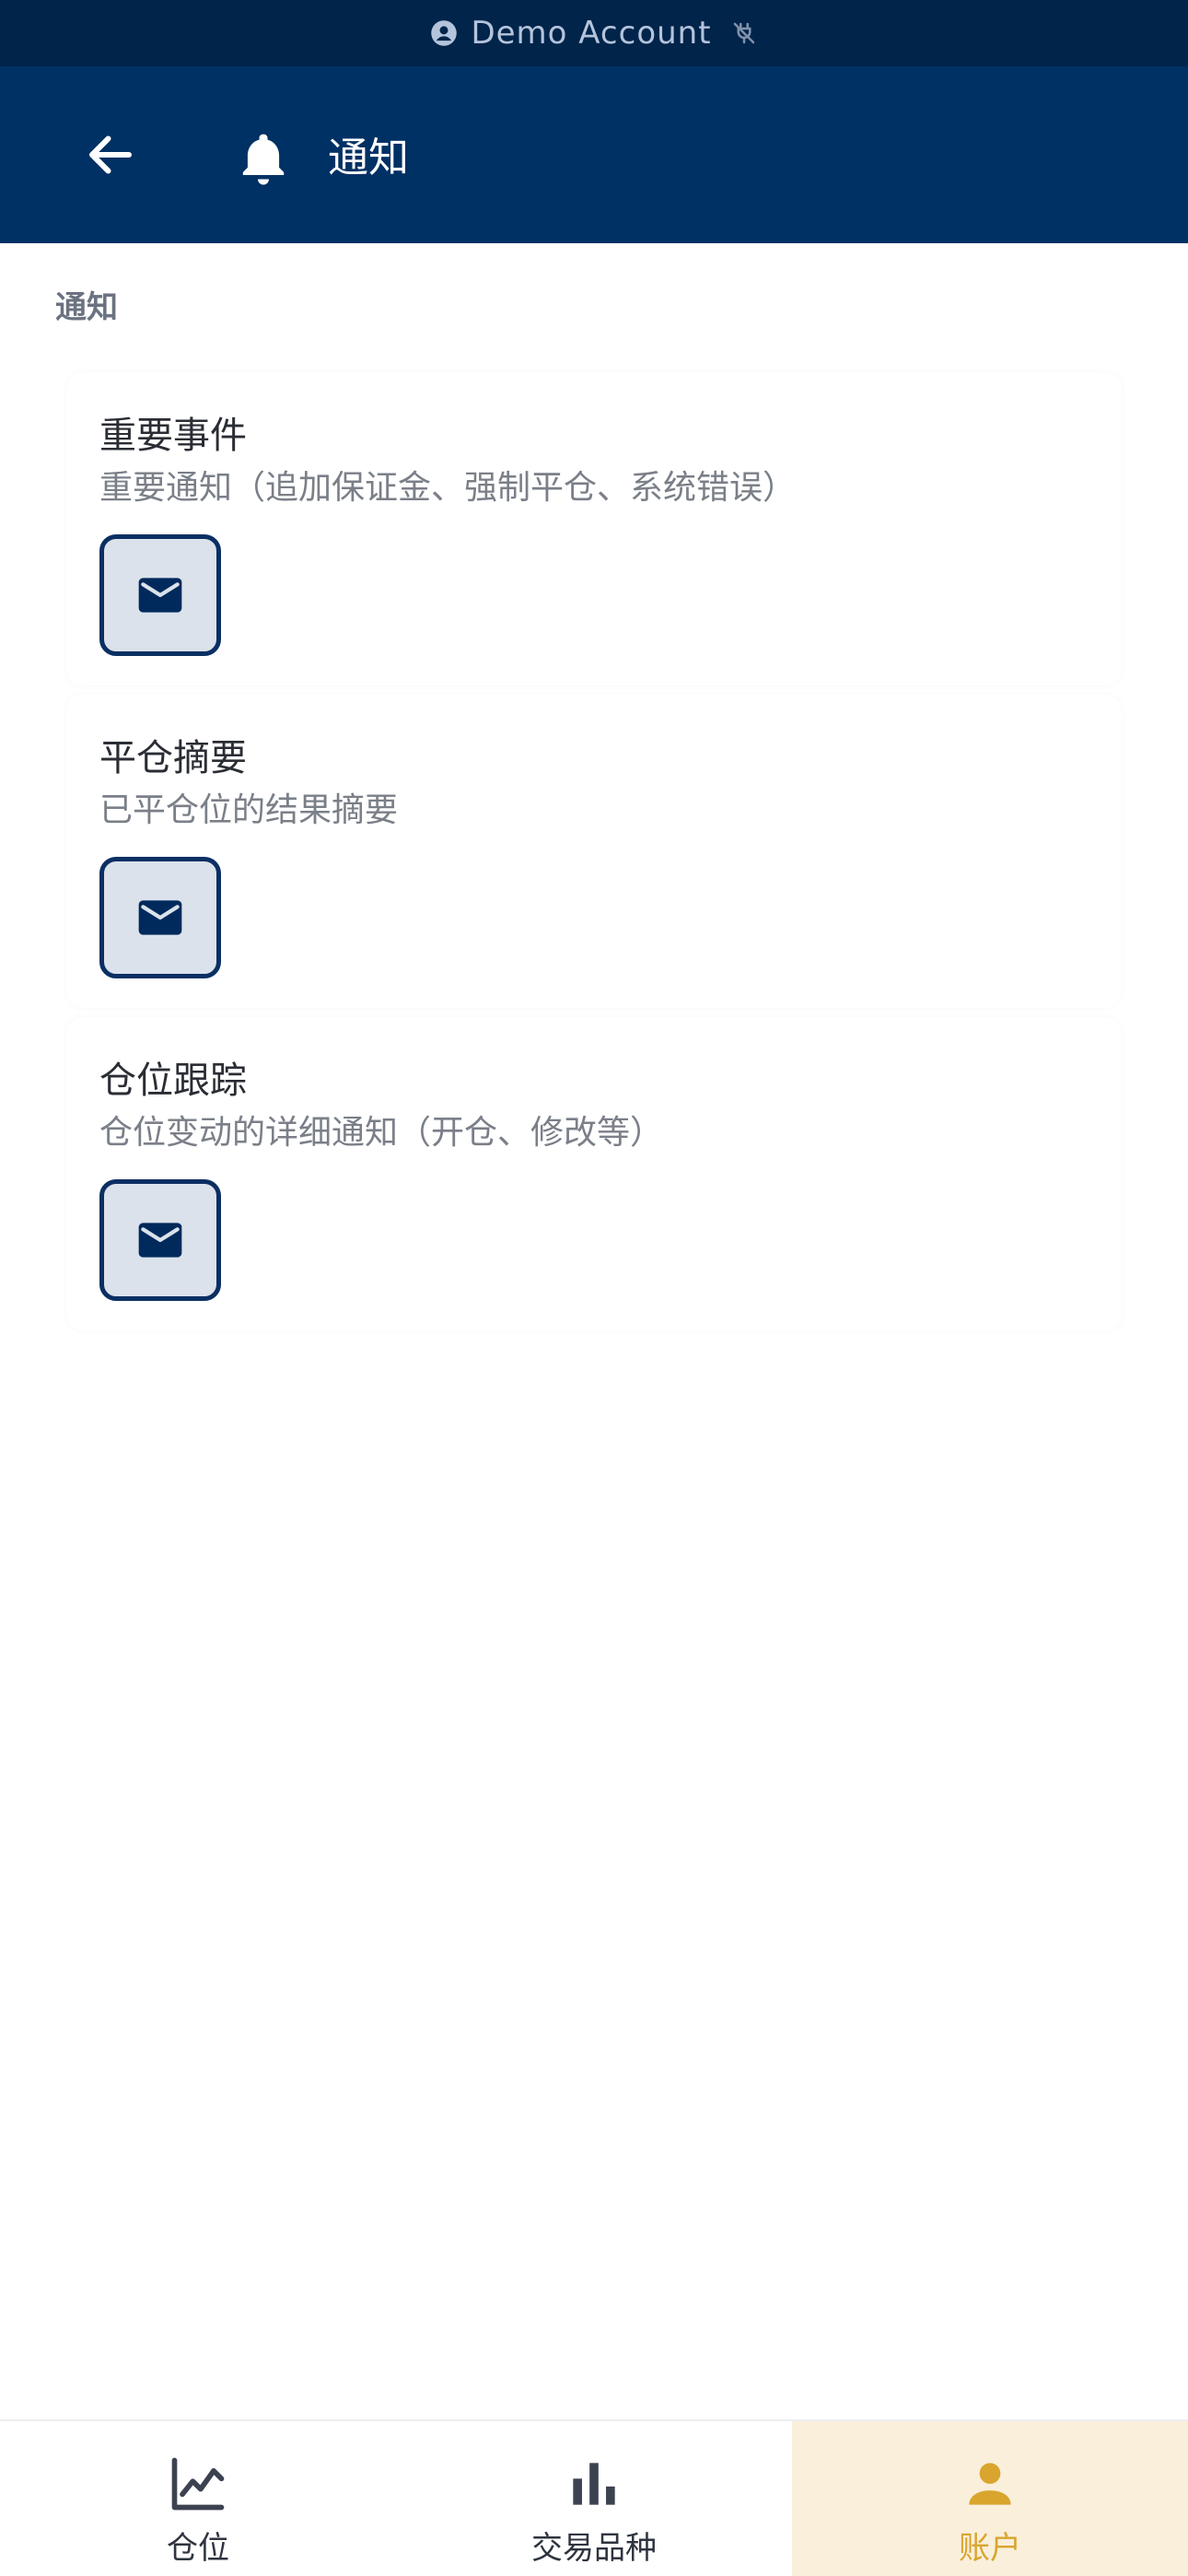 The image size is (1188, 2576). Describe the element at coordinates (173, 436) in the screenshot. I see `card-title: 重要事件` at that location.